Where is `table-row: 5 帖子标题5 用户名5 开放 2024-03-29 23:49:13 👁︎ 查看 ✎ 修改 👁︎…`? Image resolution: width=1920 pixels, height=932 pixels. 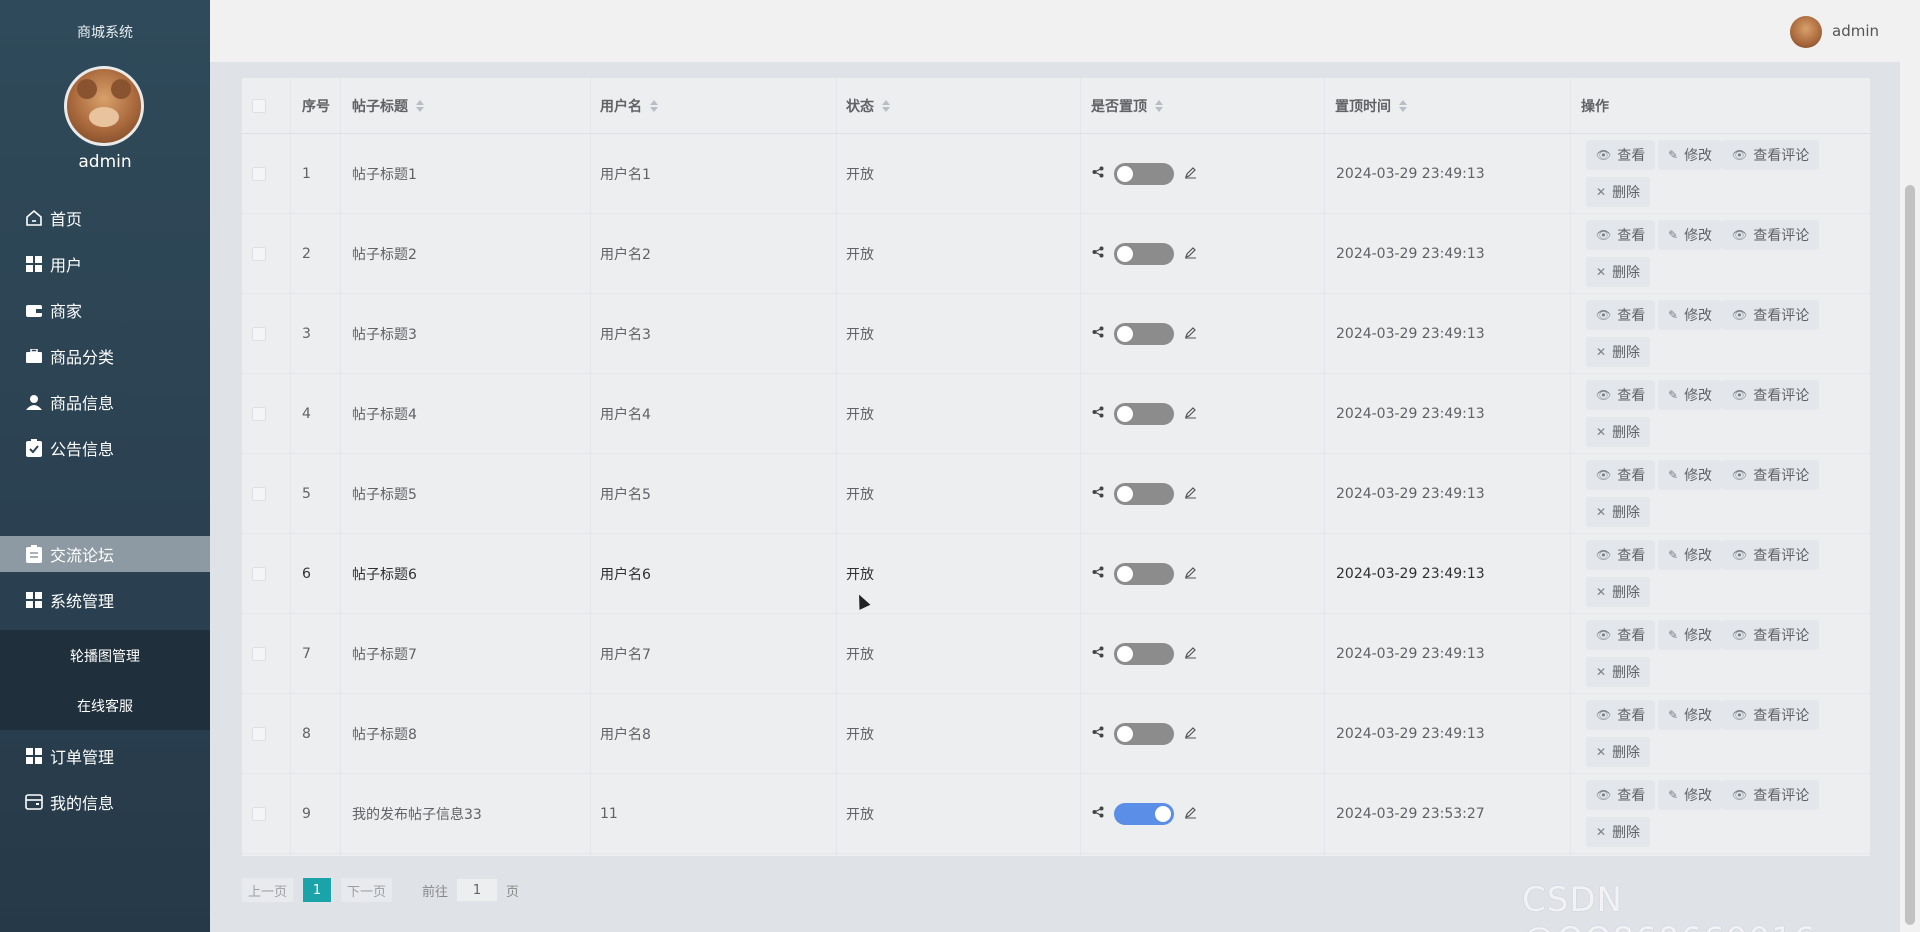
table-row: 5 帖子标题5 用户名5 开放 2024-03-29 23:49:13 👁︎ 查看 ✎ 修改 👁︎… is located at coordinates (1056, 494).